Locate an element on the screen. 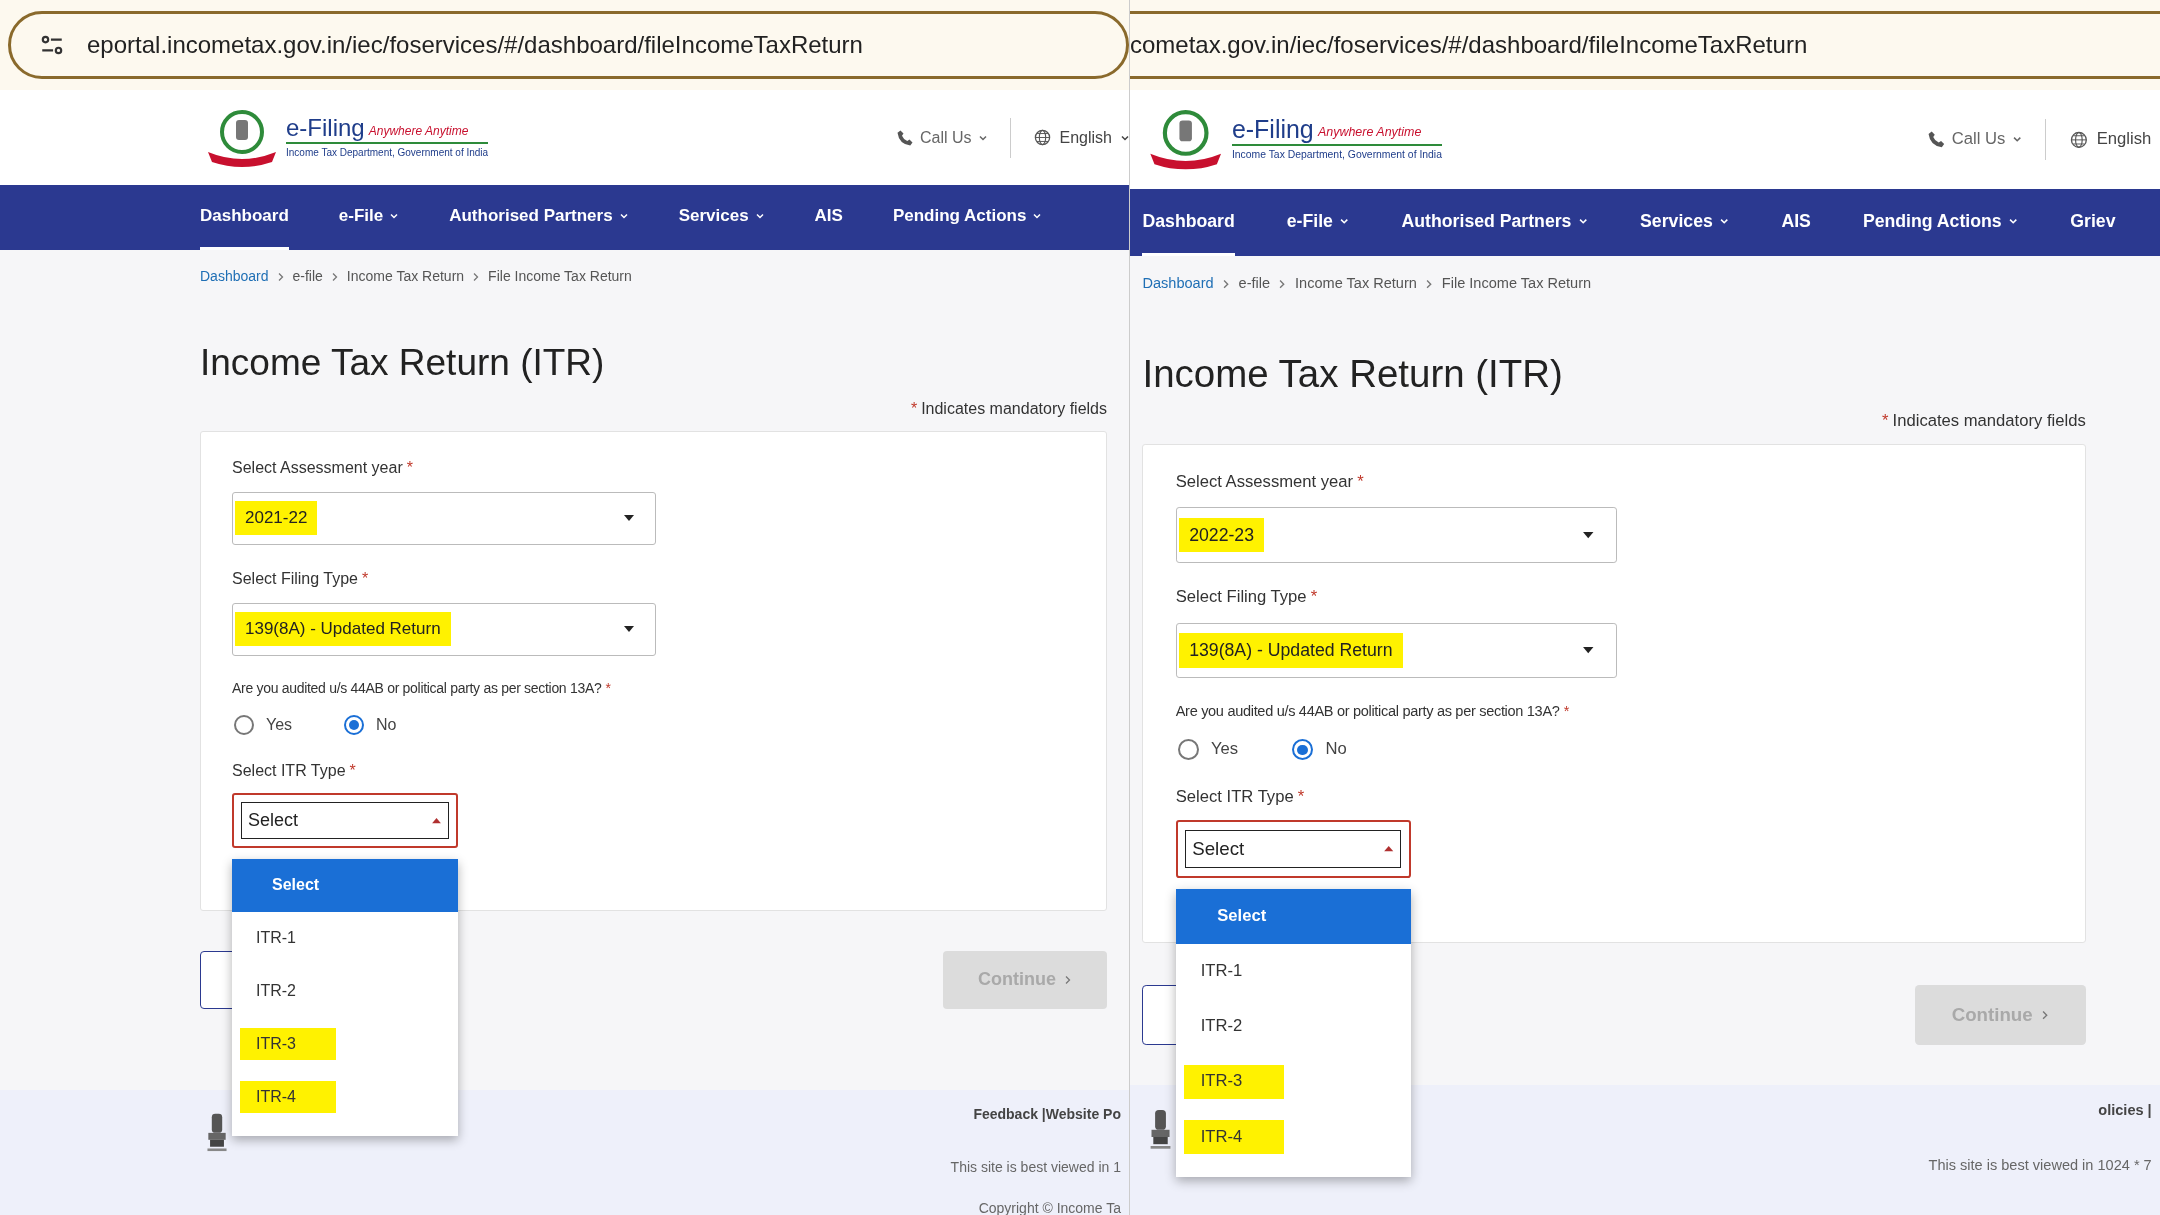 The height and width of the screenshot is (1215, 2160). filing-type-select: 2021-22 is located at coordinates (444, 518).